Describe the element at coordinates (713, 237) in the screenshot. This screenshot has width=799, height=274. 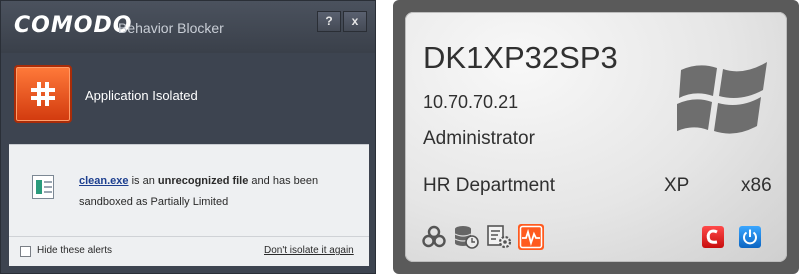
I see `comodo-c-icon` at that location.